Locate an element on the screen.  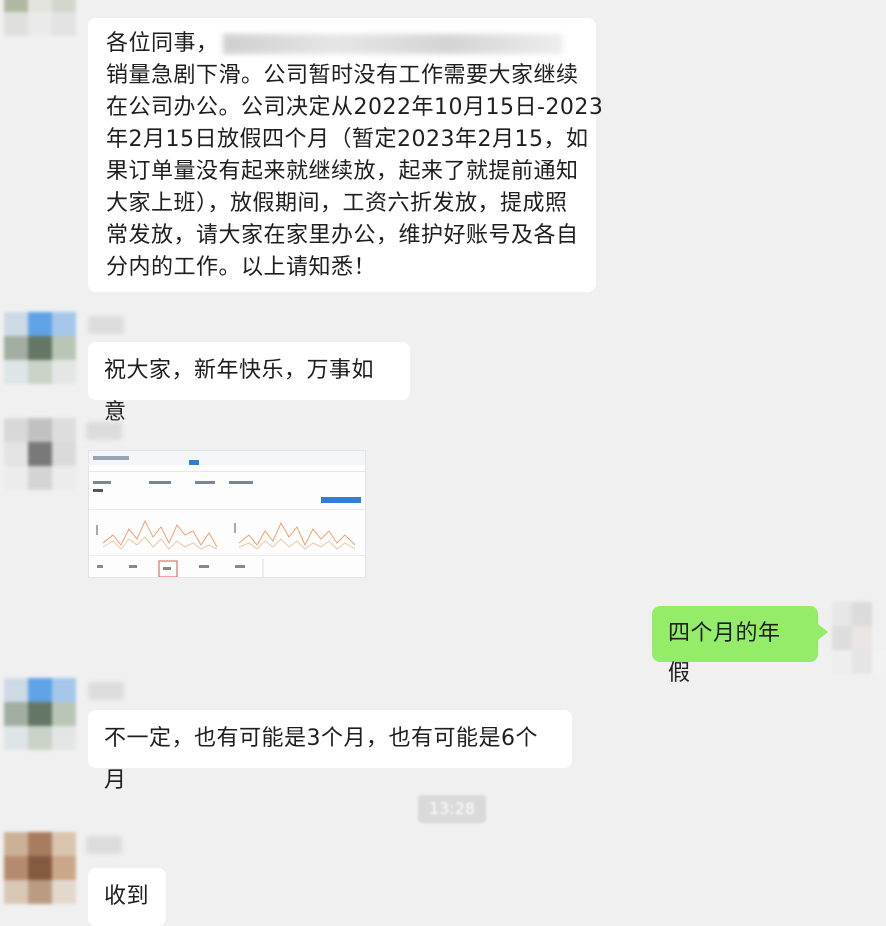
message-bubble: 祝大家，新年快乐，万事如意 is located at coordinates (249, 383).